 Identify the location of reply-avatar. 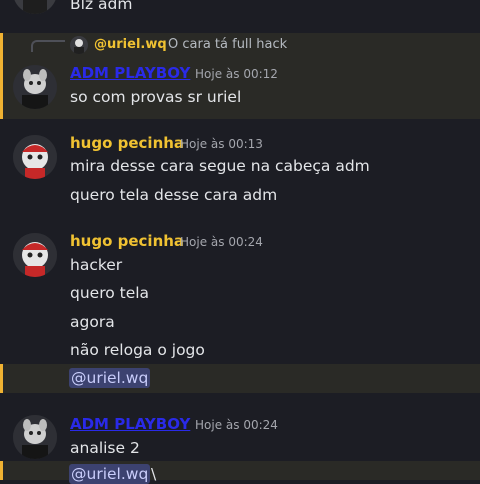
(79, 45).